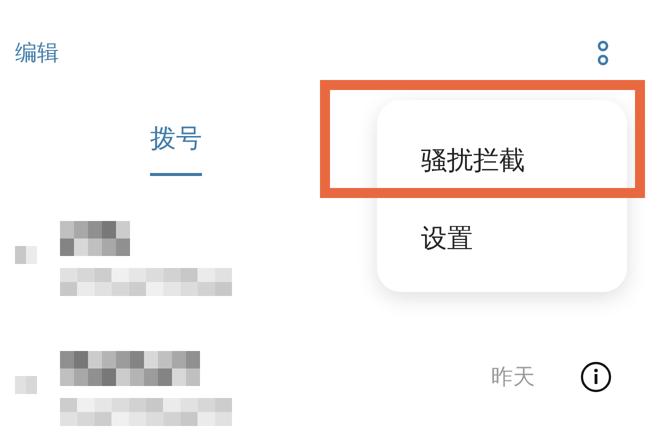  Describe the element at coordinates (513, 378) in the screenshot. I see `call-time: 昨天` at that location.